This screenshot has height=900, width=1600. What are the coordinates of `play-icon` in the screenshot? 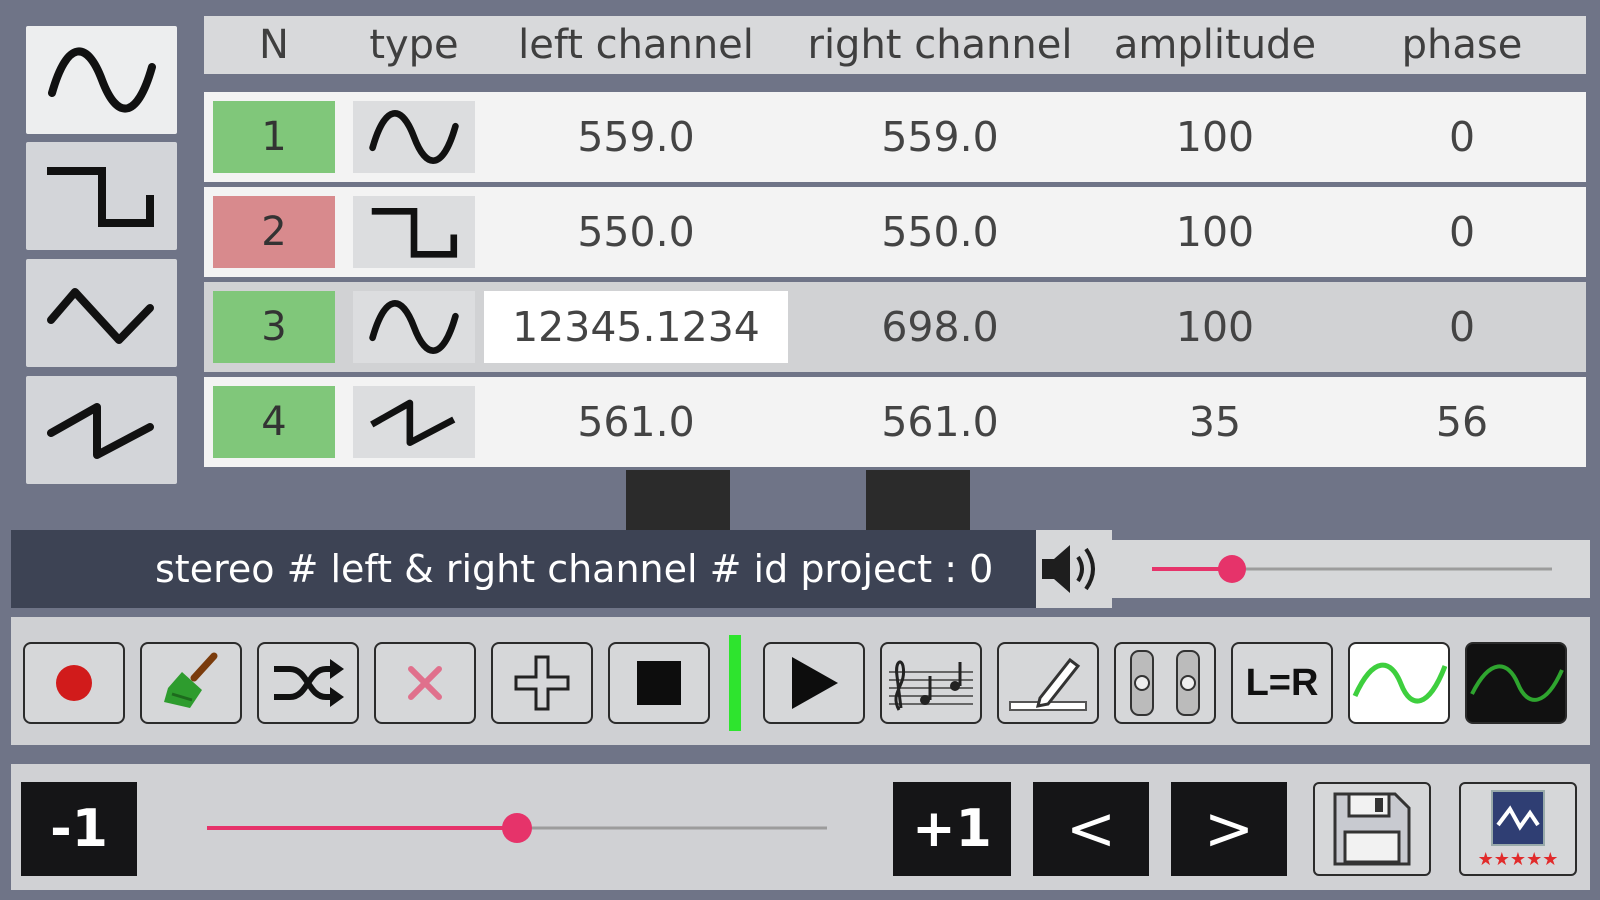 It's located at (815, 683).